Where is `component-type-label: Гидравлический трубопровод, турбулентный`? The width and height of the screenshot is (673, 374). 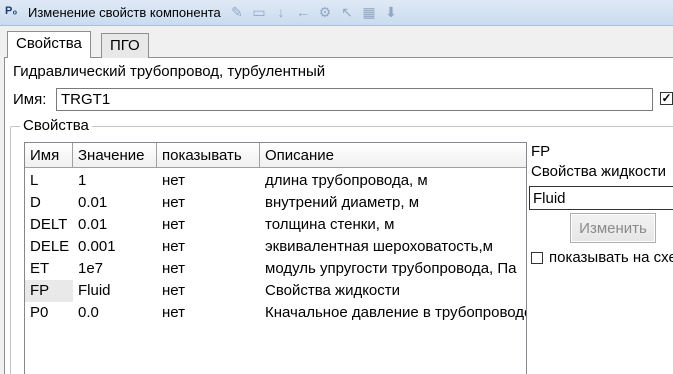 component-type-label: Гидравлический трубопровод, турбулентный is located at coordinates (169, 71).